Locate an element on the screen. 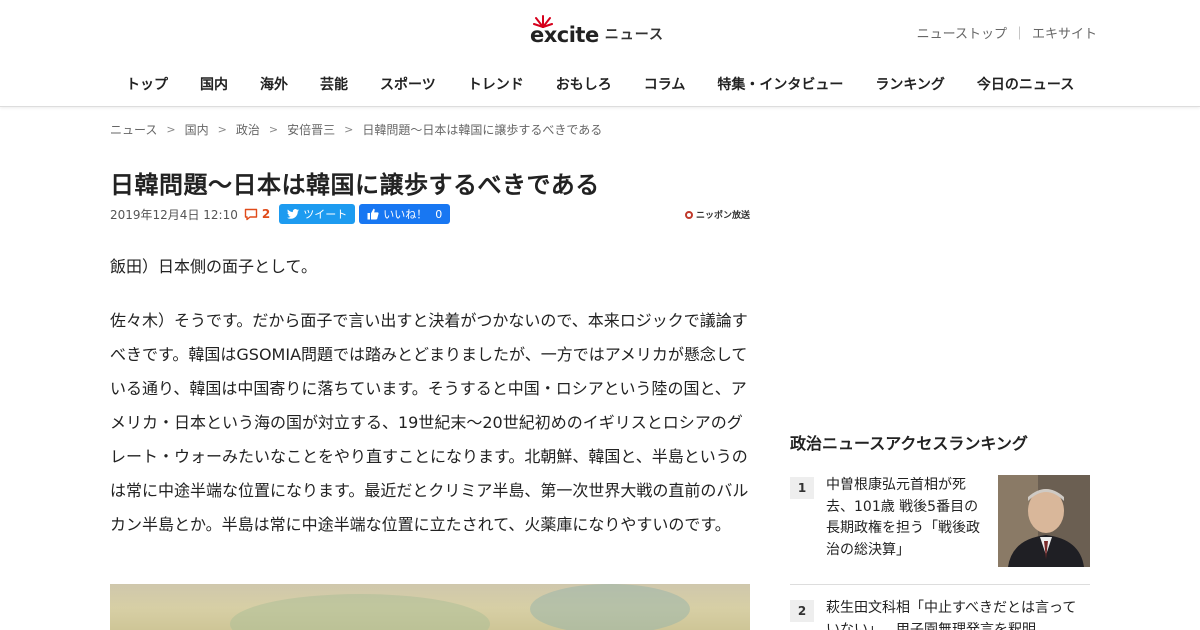  logo-subtitle: ニュース is located at coordinates (634, 35).